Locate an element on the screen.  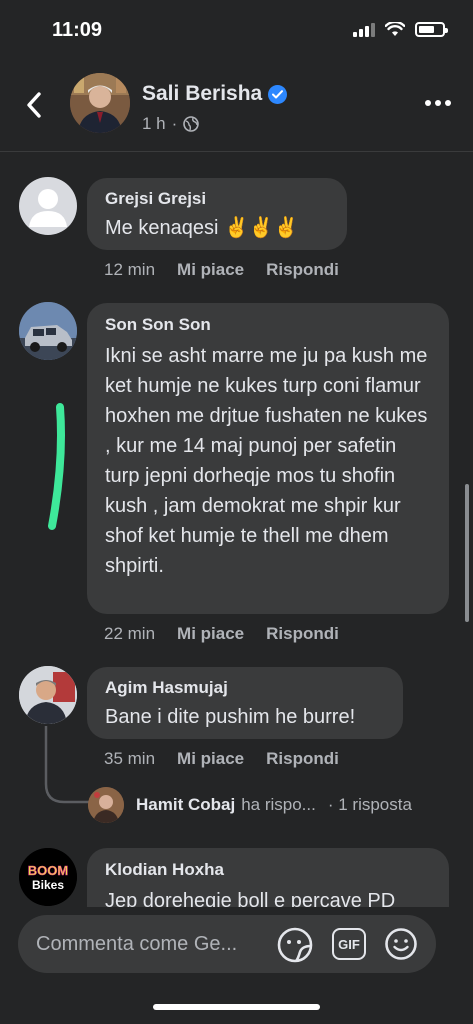
status-icons is located at coordinates (400, 29).